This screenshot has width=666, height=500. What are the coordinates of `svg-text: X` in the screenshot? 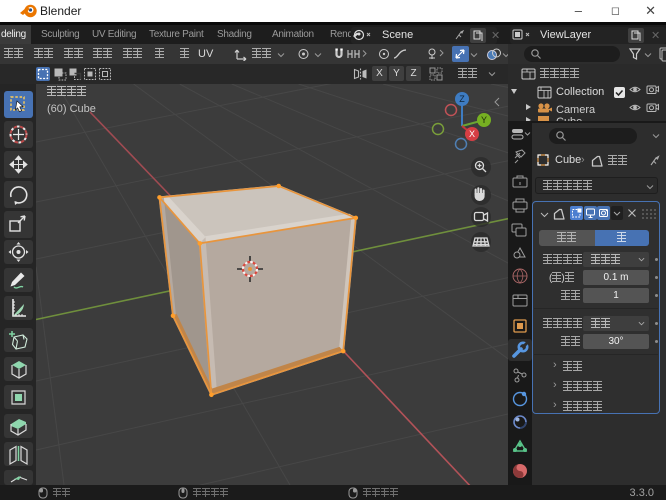 It's located at (472, 134).